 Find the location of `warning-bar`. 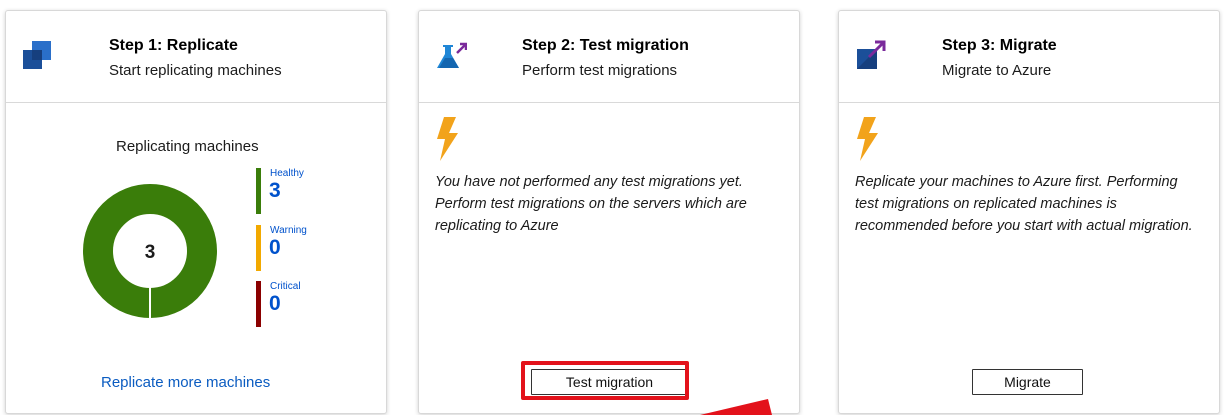

warning-bar is located at coordinates (258, 248).